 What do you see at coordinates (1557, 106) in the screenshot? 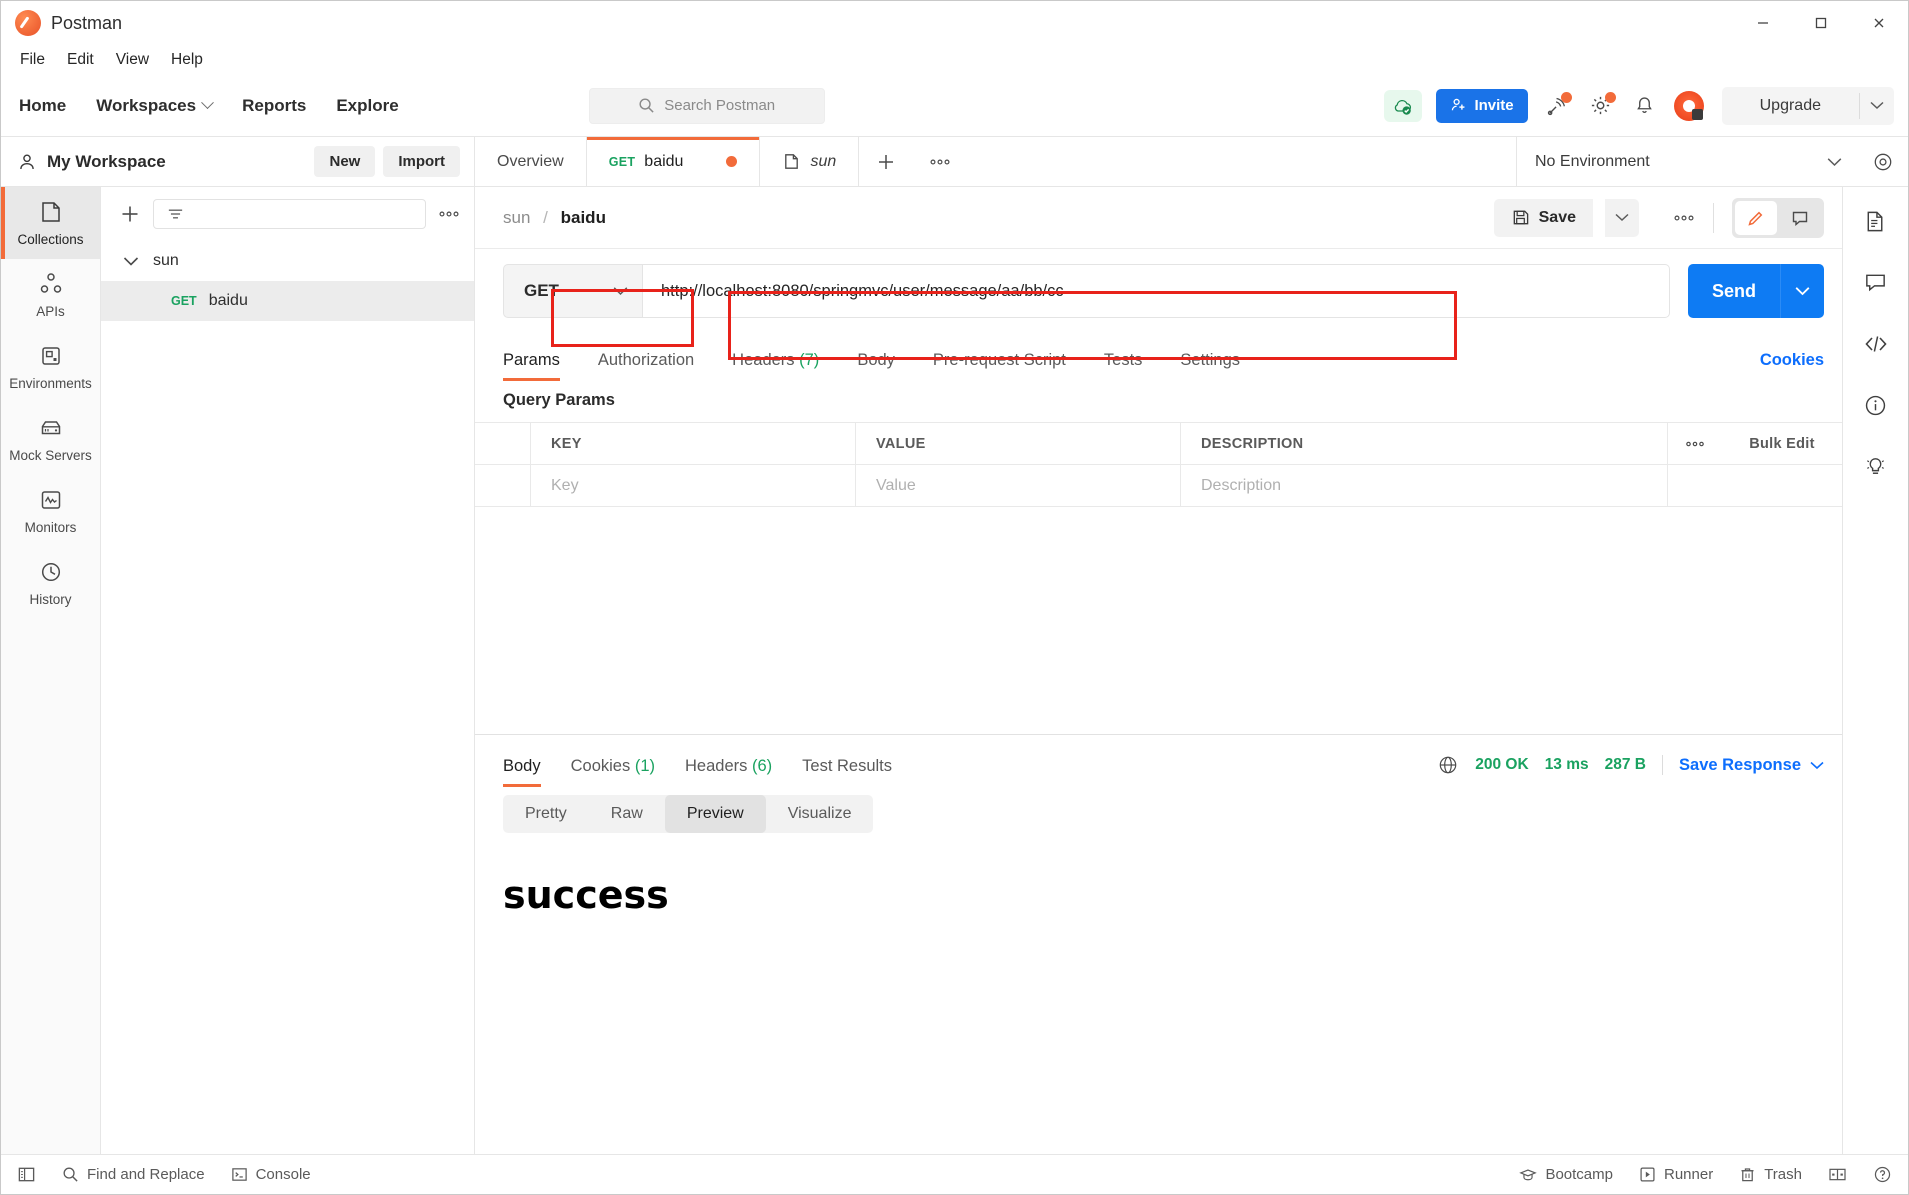
I see `satellite-icon` at bounding box center [1557, 106].